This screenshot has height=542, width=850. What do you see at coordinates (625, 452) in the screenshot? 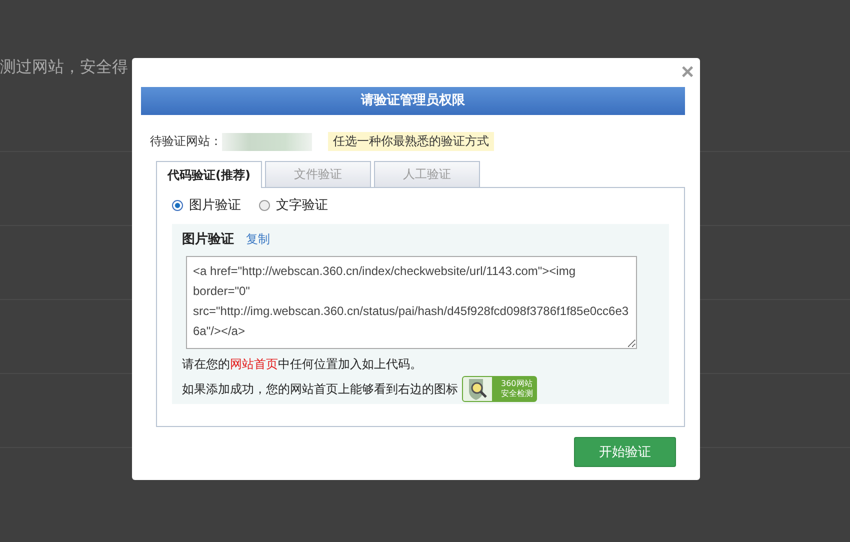
I see `start-verification-button: 开始验证` at bounding box center [625, 452].